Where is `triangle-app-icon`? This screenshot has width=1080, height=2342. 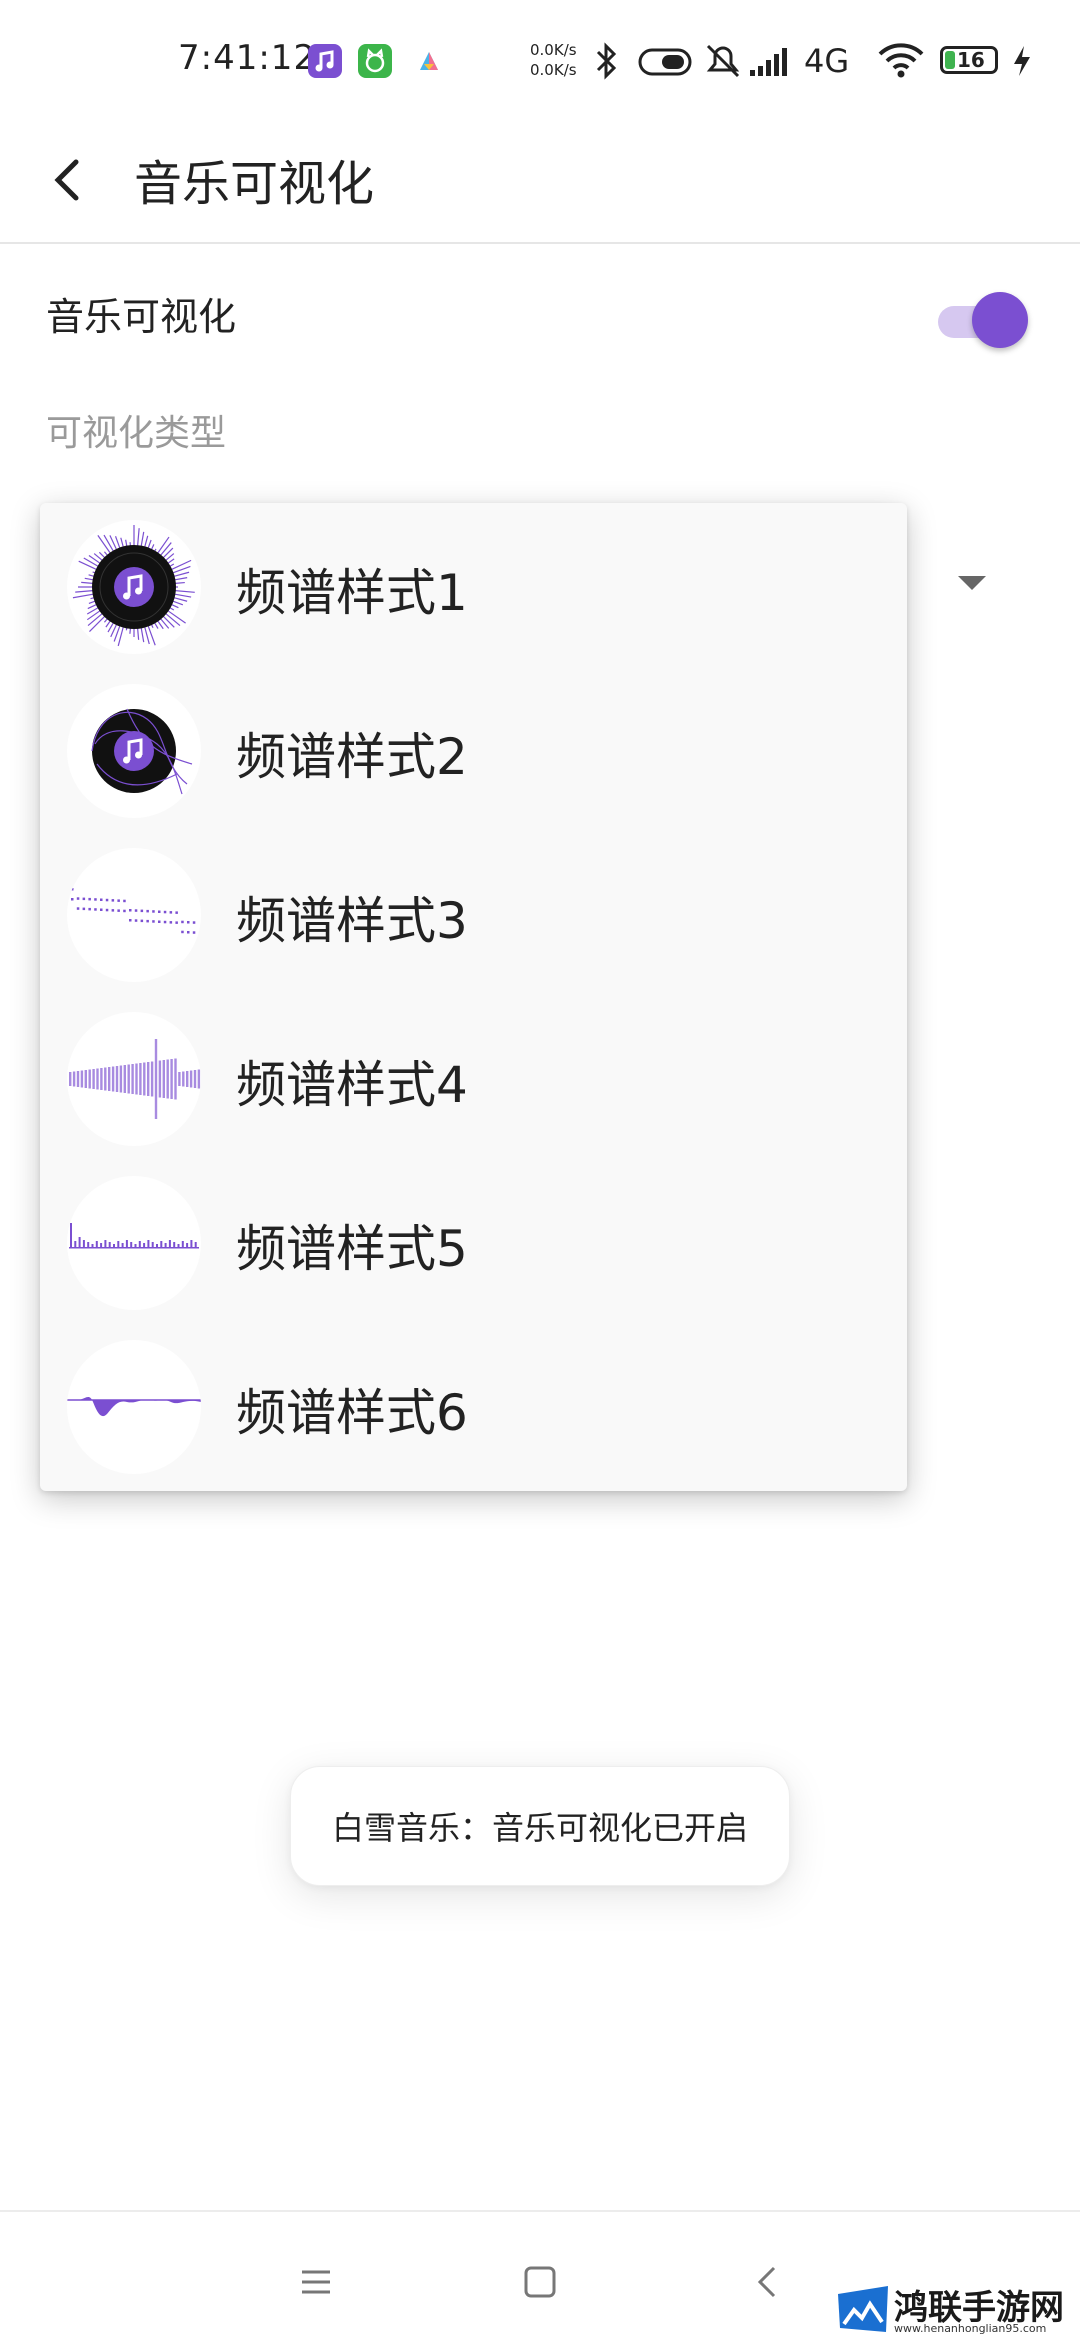
triangle-app-icon is located at coordinates (429, 61).